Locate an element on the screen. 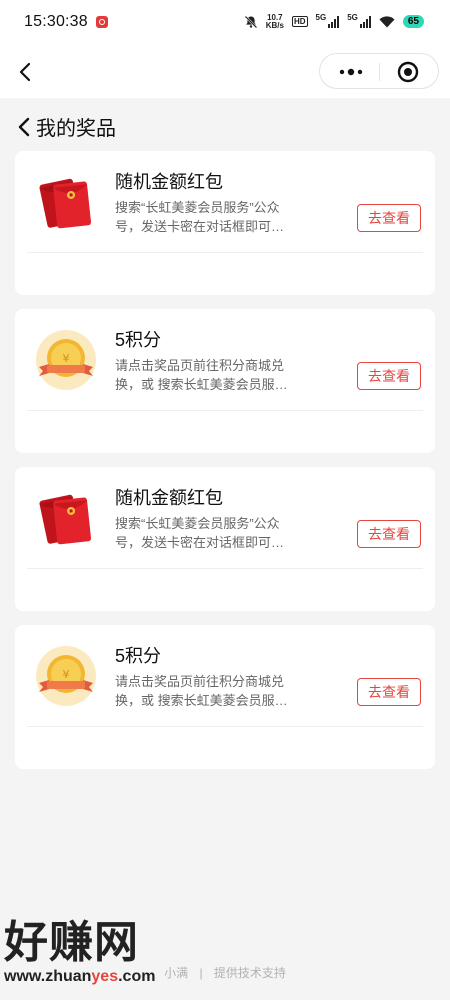  nav-bar is located at coordinates (225, 72).